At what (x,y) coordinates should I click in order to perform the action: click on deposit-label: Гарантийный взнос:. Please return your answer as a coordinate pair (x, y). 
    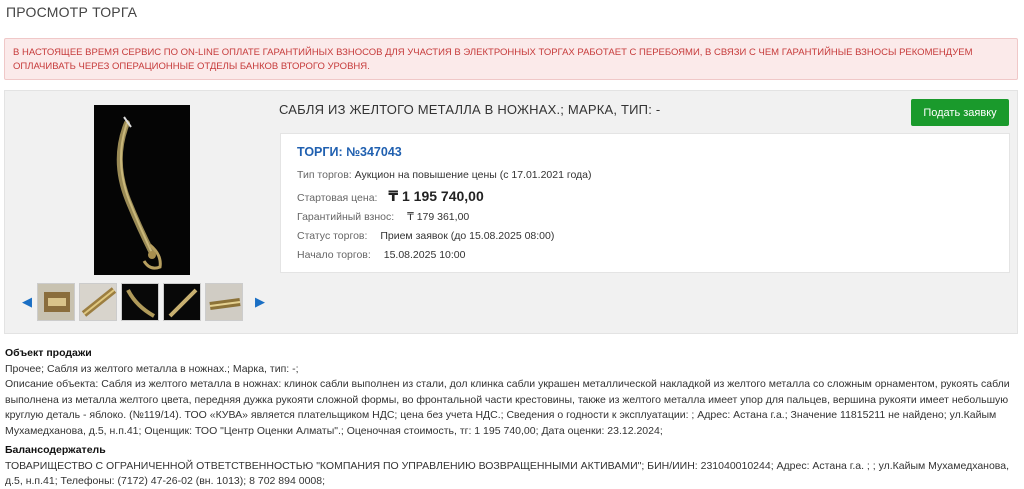
    Looking at the image, I should click on (346, 217).